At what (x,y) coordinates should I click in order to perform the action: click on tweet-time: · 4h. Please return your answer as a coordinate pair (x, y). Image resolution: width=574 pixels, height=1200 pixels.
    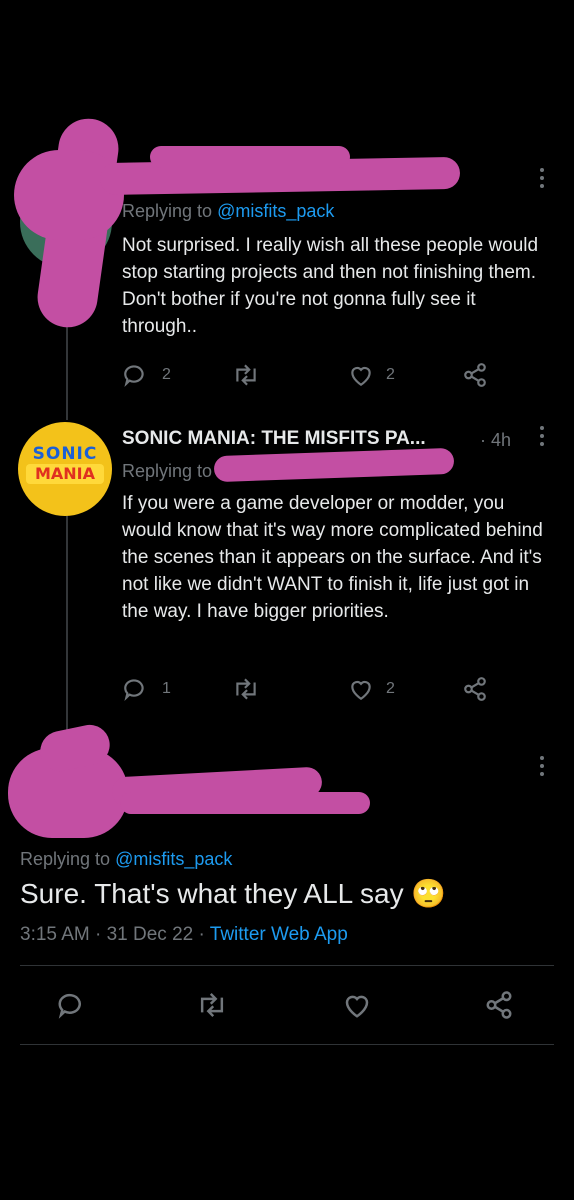
    Looking at the image, I should click on (495, 440).